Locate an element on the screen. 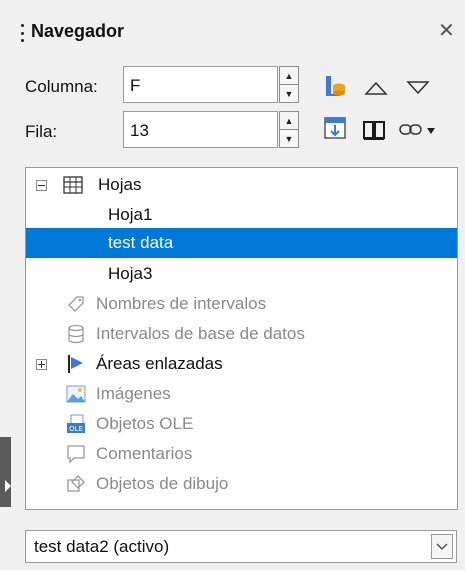 This screenshot has height=570, width=465. sidebar-grip-icon is located at coordinates (22, 33).